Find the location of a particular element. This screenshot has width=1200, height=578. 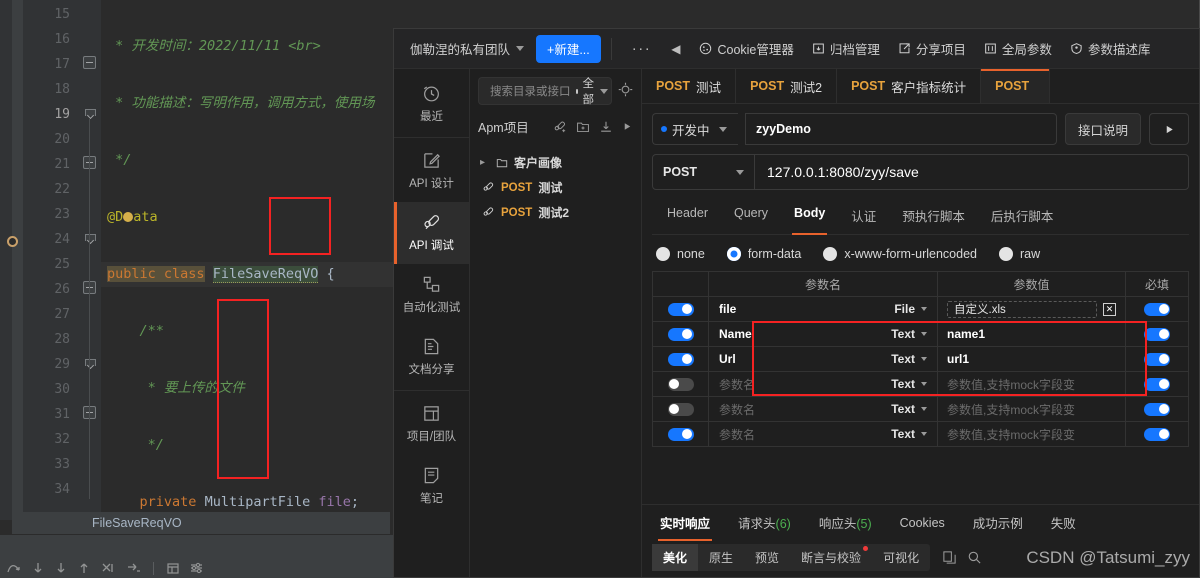

tab-body: Body is located at coordinates (809, 217).